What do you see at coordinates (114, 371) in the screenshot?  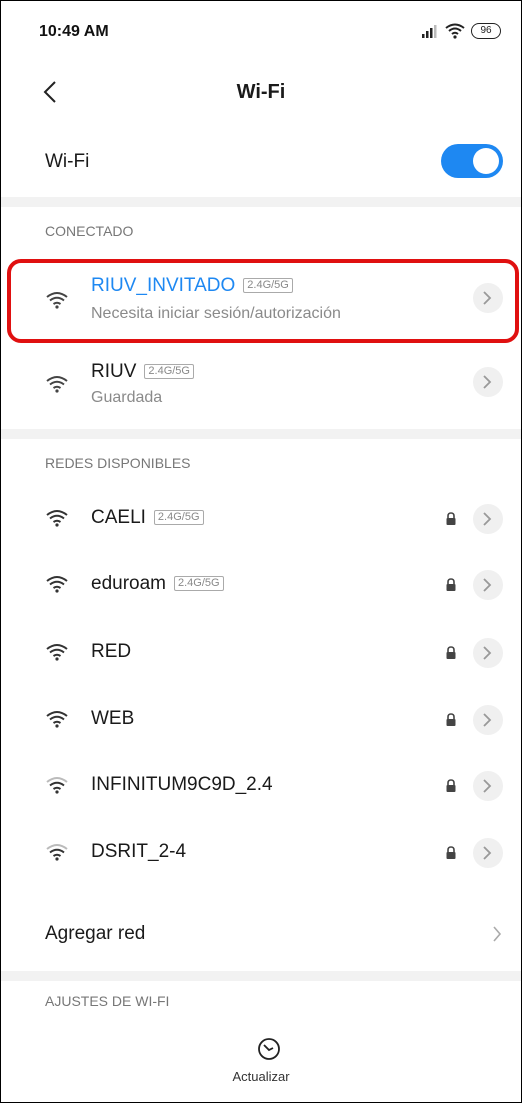 I see `network-name: RIUV` at bounding box center [114, 371].